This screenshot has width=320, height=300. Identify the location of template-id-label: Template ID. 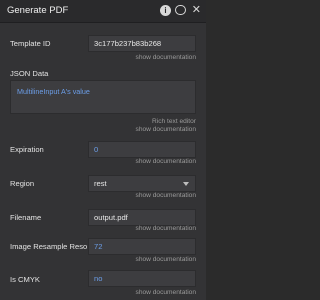
(30, 43).